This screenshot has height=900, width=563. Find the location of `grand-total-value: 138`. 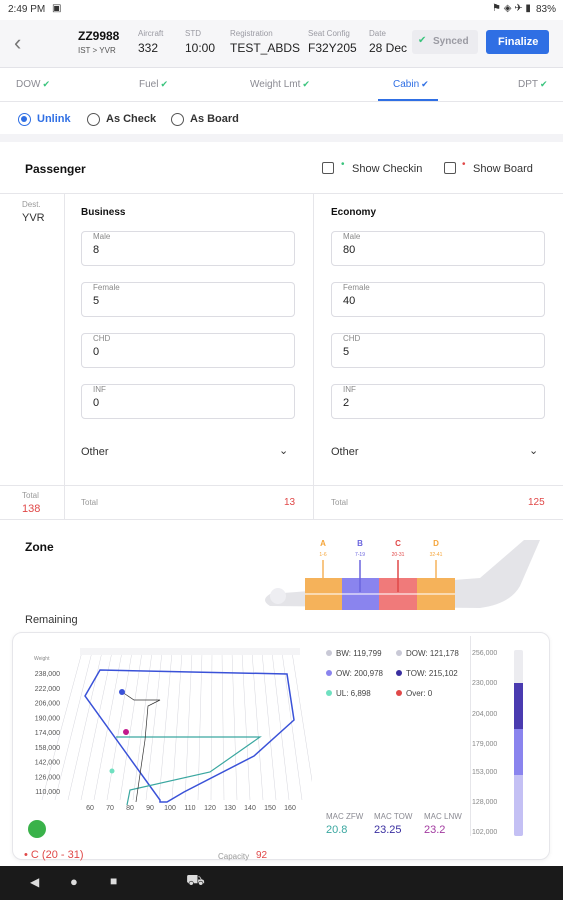

grand-total-value: 138 is located at coordinates (31, 509).